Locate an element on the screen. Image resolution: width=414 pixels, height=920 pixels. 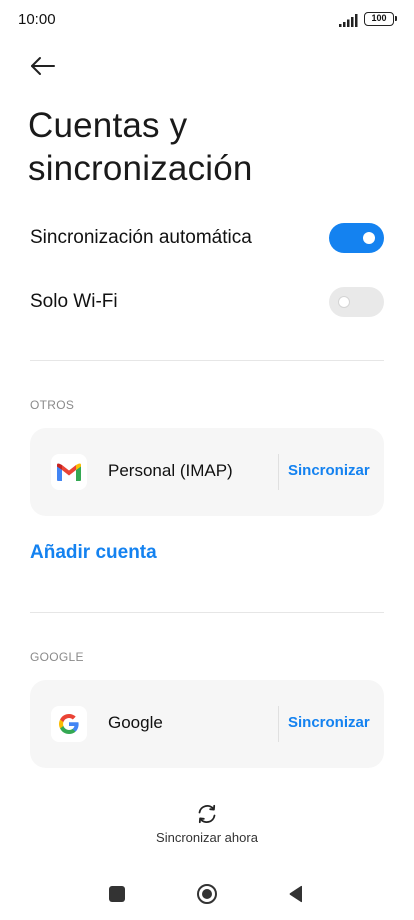
gmail-icon is located at coordinates (69, 472).